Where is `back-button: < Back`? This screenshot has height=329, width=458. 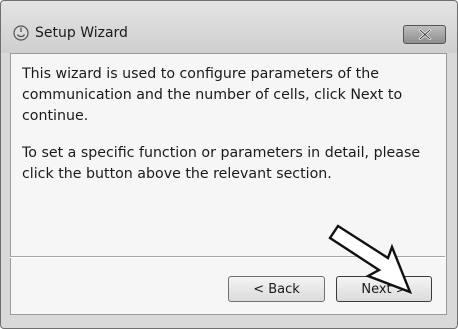
back-button: < Back is located at coordinates (276, 289).